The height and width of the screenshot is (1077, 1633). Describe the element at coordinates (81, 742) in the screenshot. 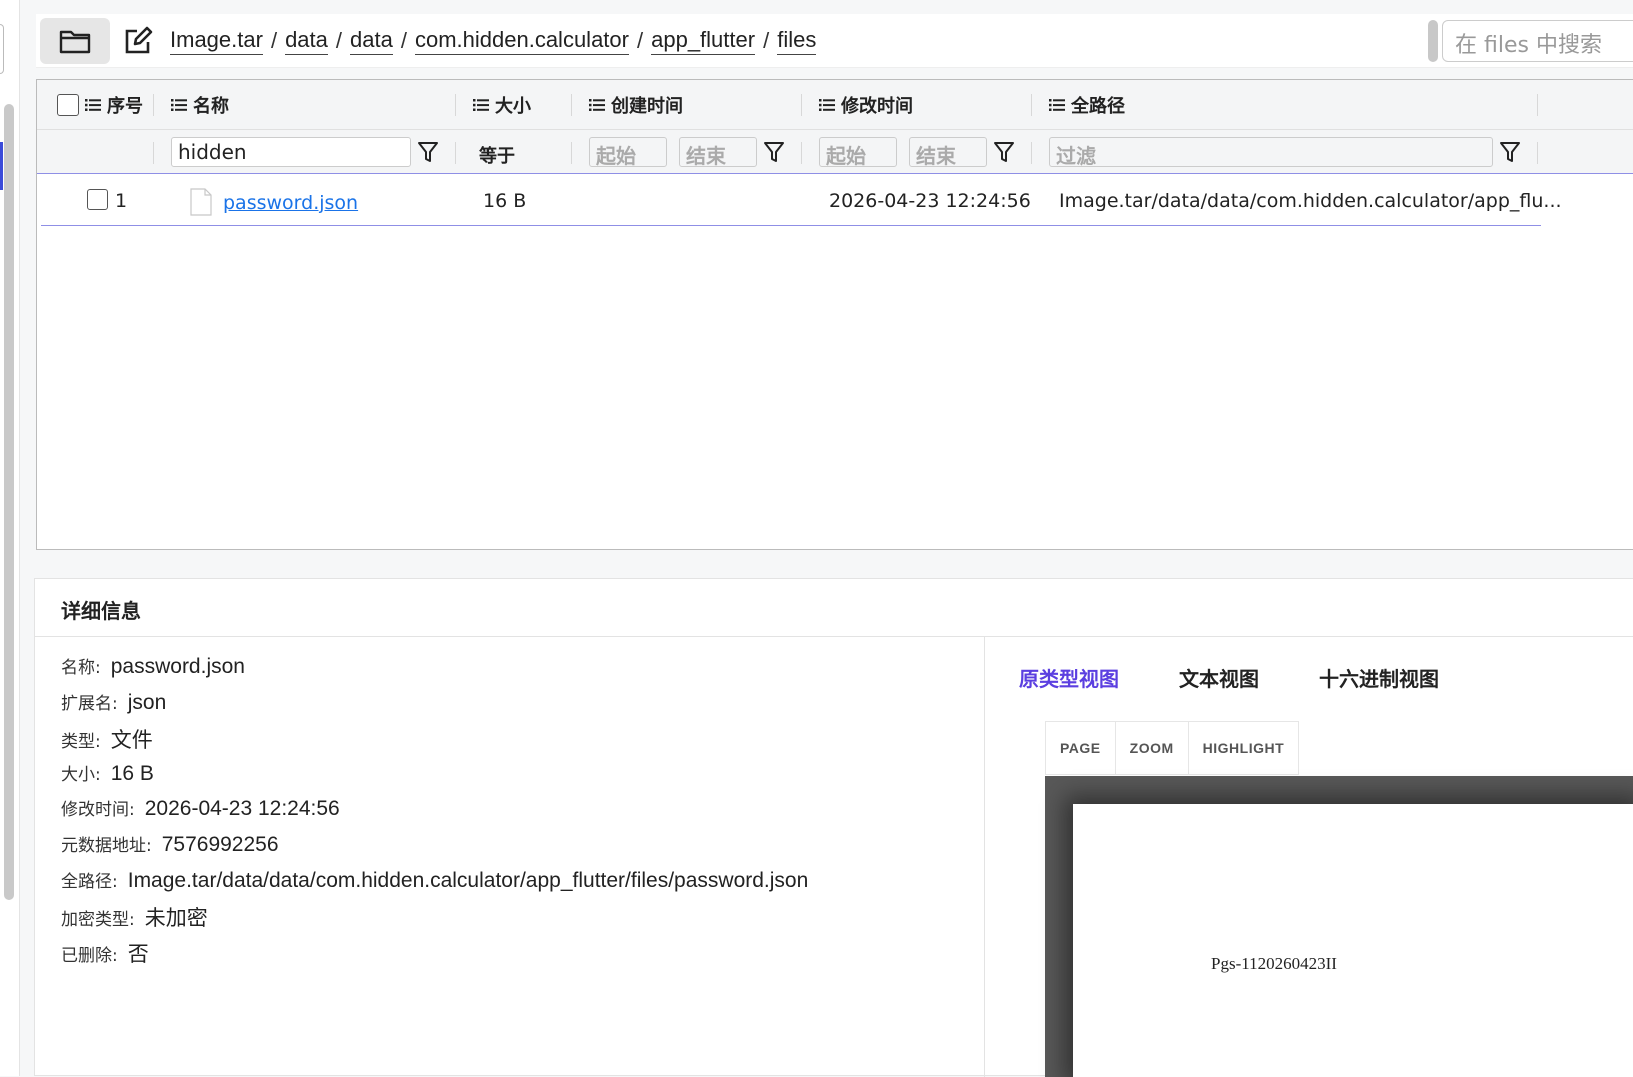

I see `info-label: 类型:` at that location.